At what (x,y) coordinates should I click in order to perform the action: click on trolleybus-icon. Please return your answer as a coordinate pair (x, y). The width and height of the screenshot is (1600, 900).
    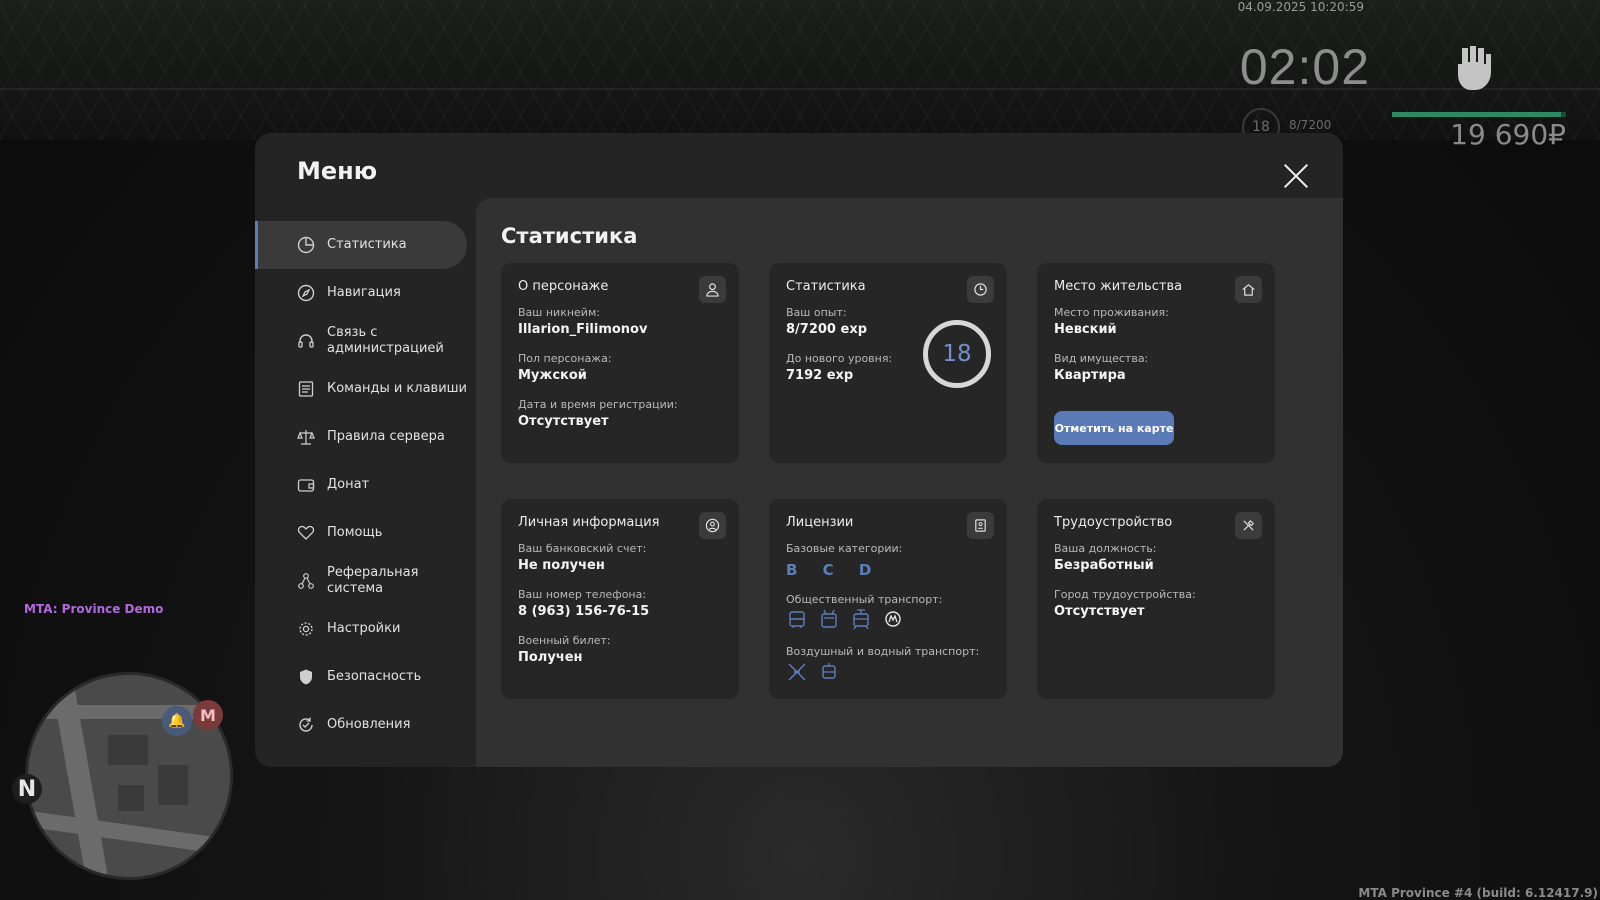
    Looking at the image, I should click on (829, 620).